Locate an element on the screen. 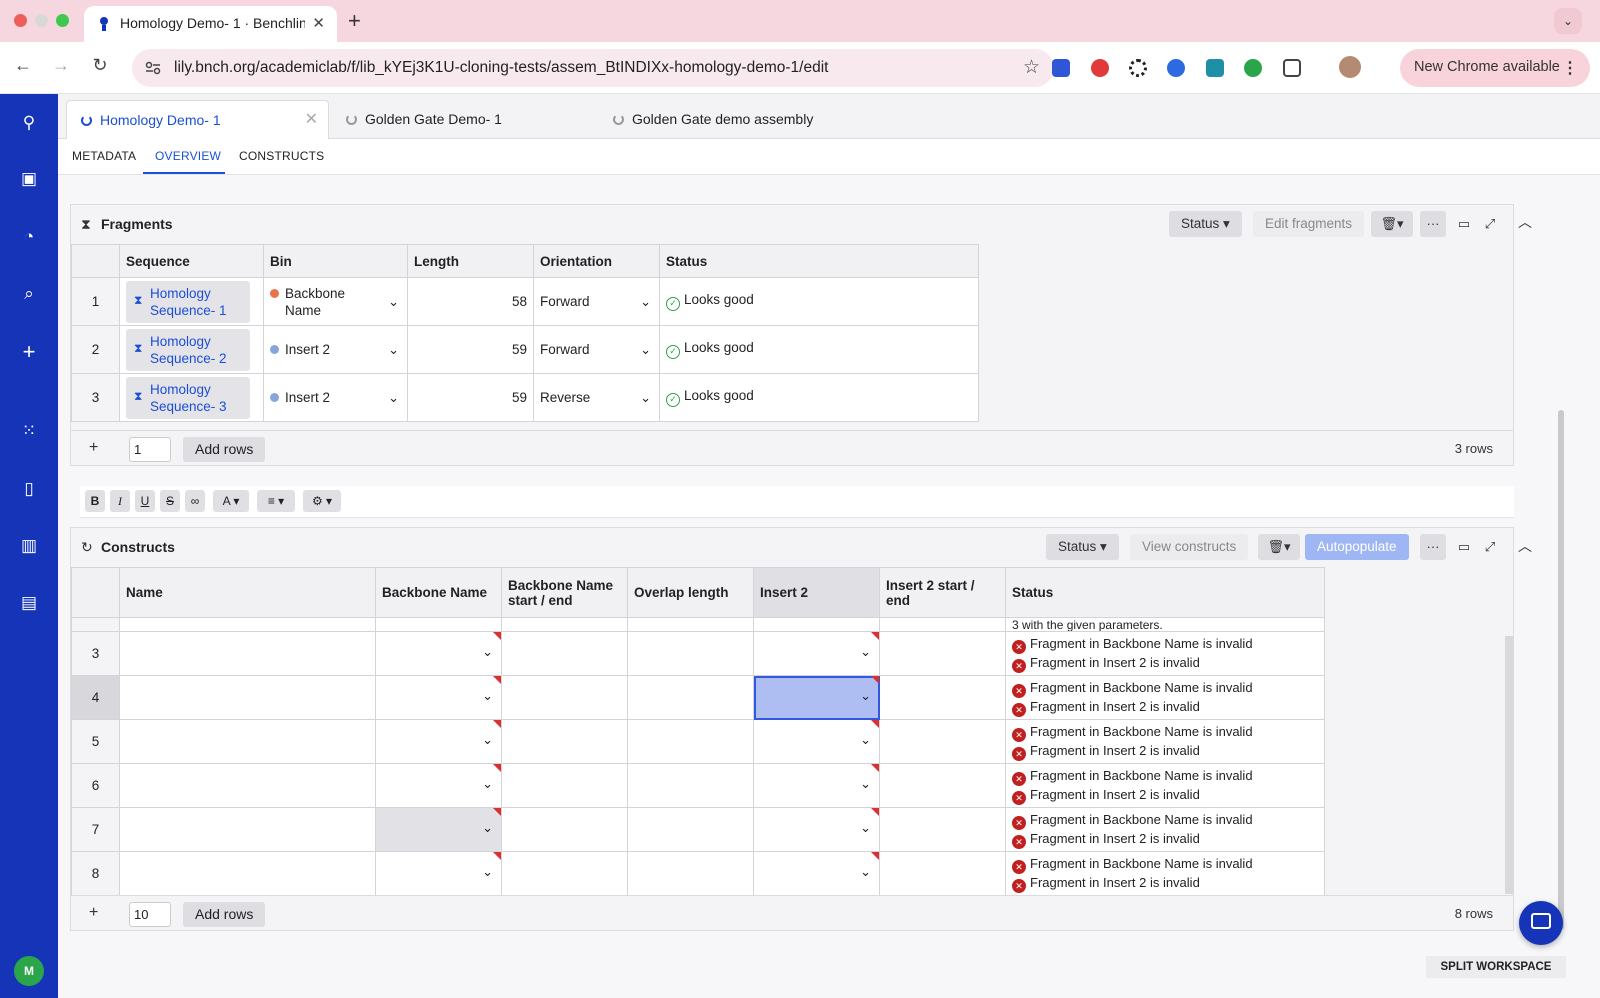 This screenshot has height=998, width=1600. split-workspace-button: SPLIT WORKSPACE is located at coordinates (1496, 967).